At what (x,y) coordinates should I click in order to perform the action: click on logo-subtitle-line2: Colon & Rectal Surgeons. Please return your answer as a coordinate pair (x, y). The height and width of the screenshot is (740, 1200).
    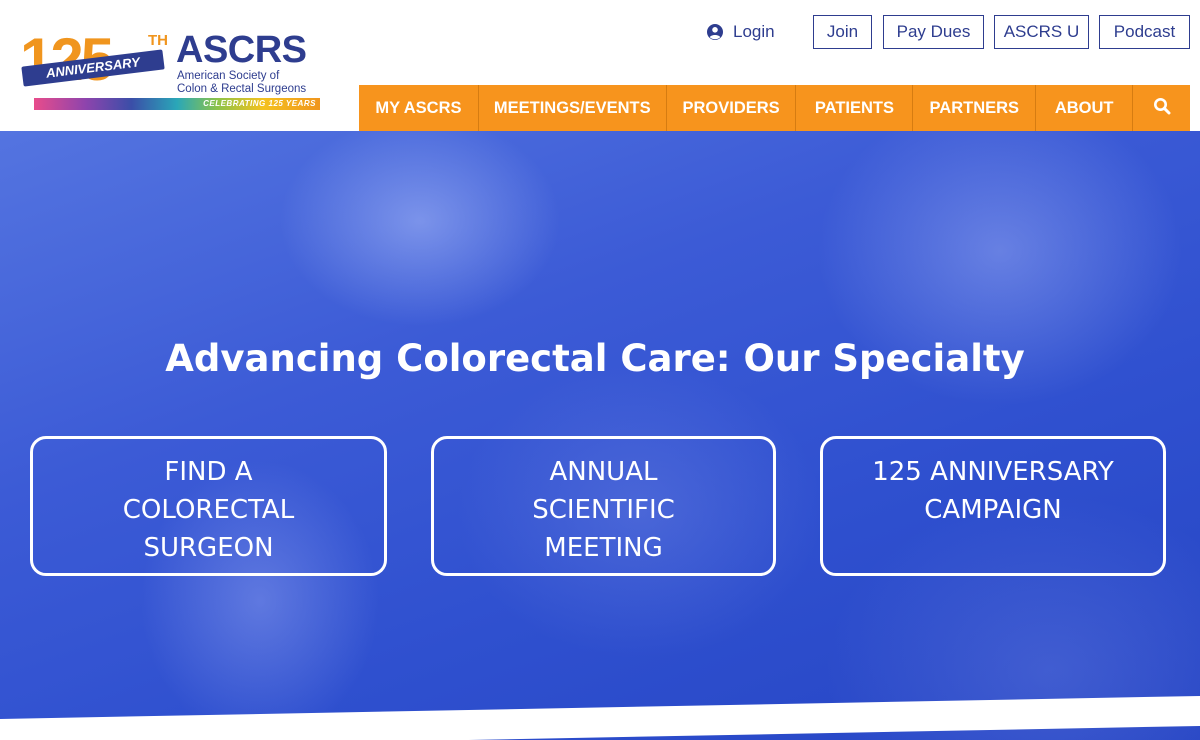
    Looking at the image, I should click on (242, 89).